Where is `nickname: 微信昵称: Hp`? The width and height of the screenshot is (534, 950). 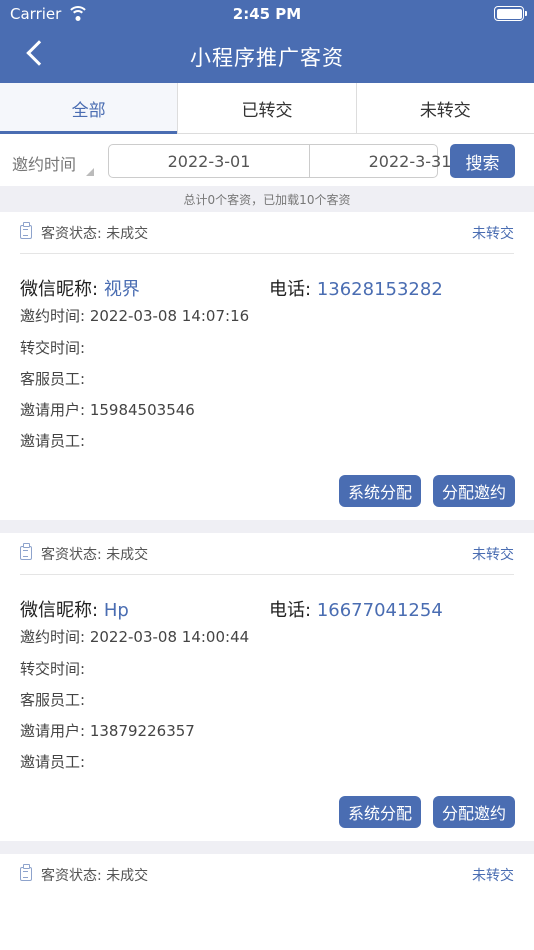
nickname: 微信昵称: Hp is located at coordinates (74, 609).